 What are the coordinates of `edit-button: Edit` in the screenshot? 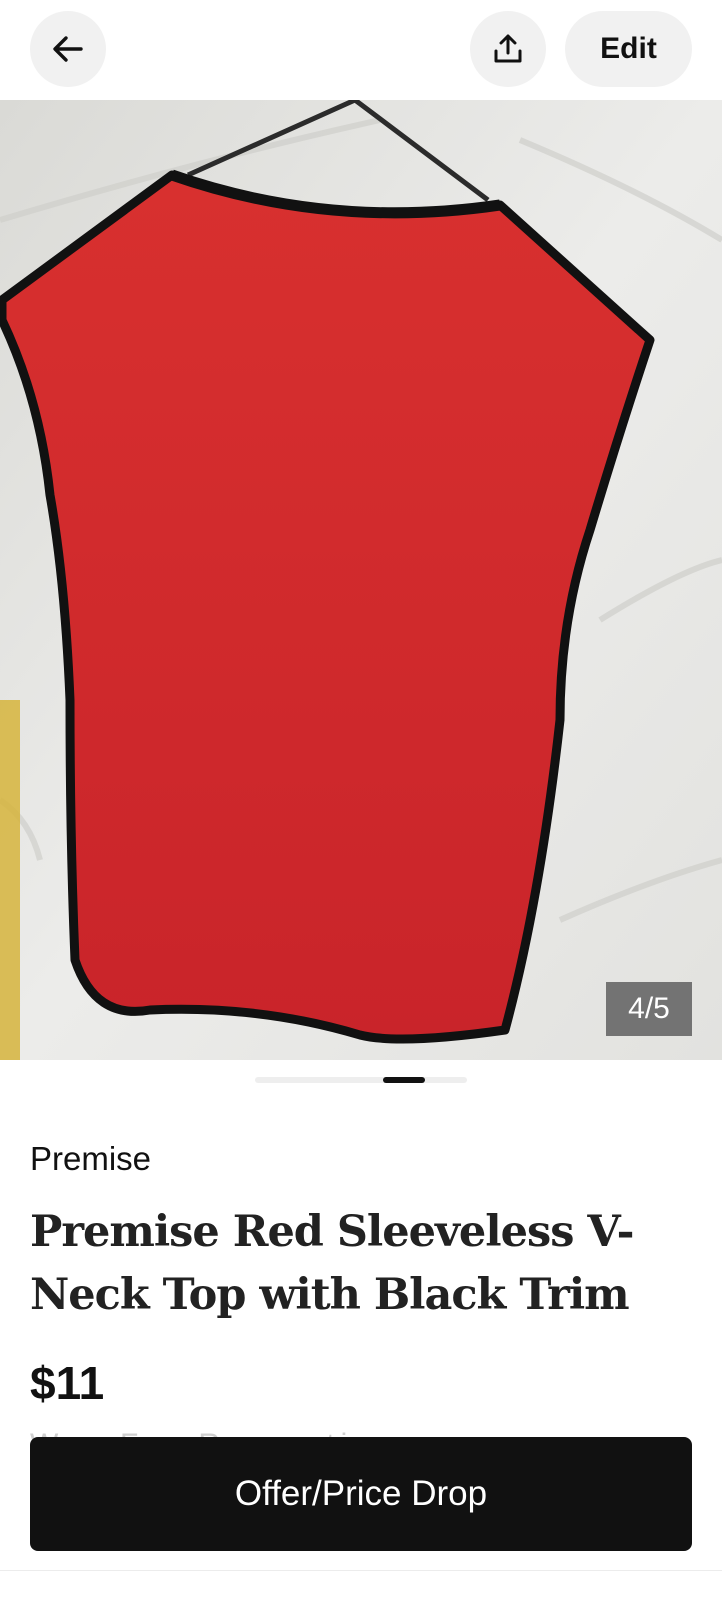 It's located at (628, 49).